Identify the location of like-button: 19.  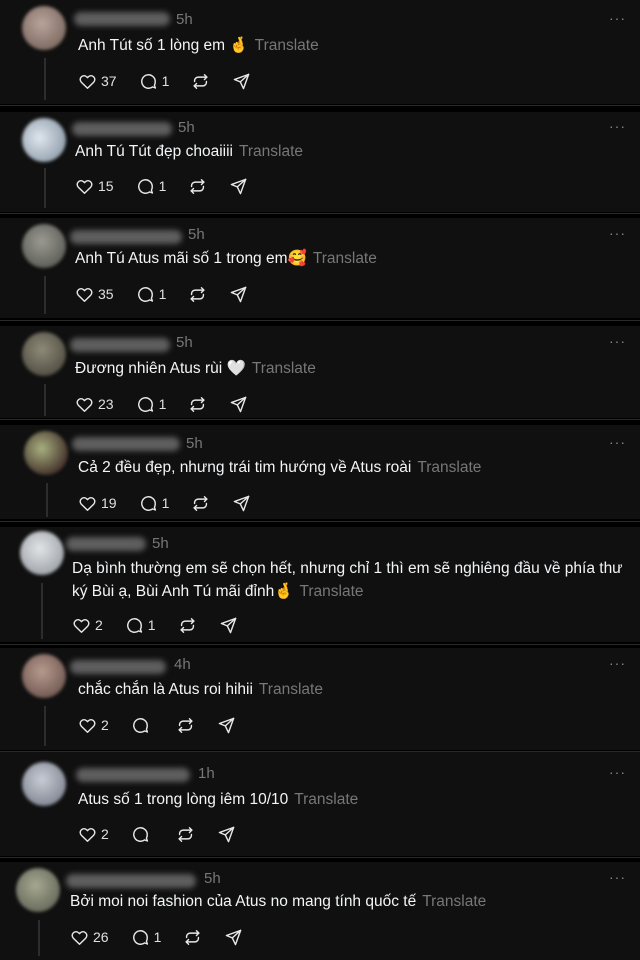
(97, 503).